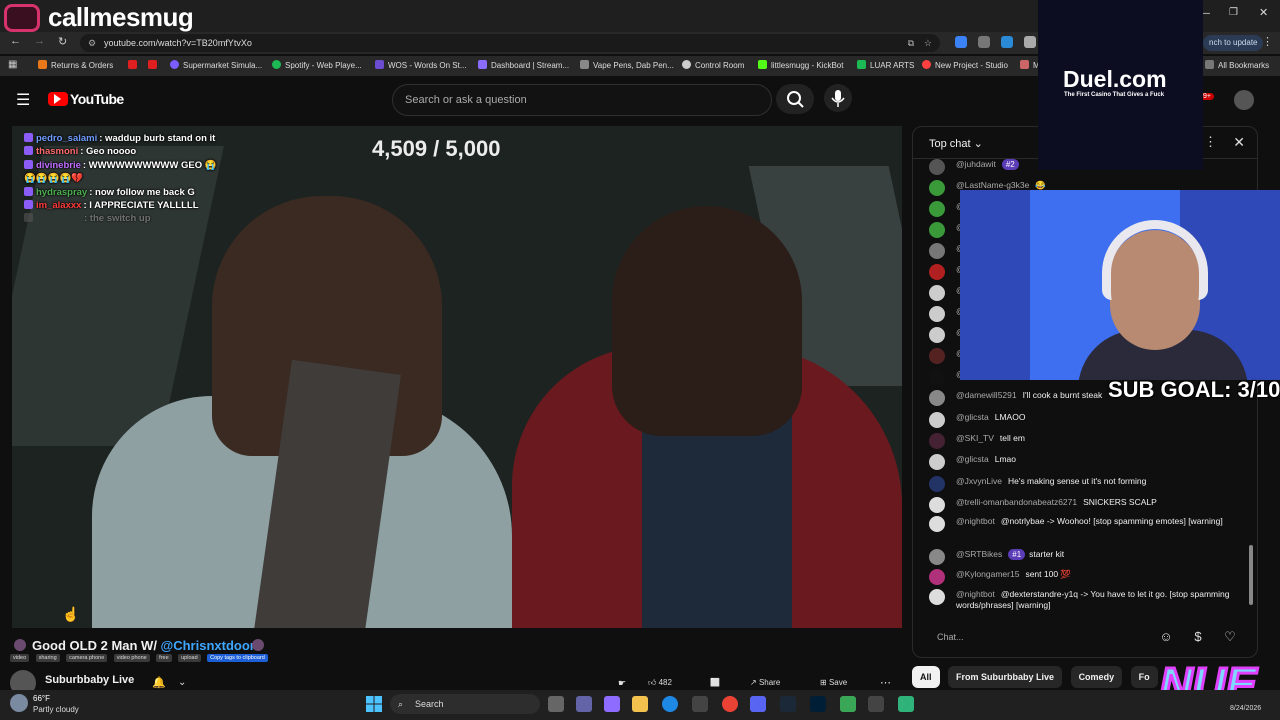 The width and height of the screenshot is (1280, 720). What do you see at coordinates (848, 704) in the screenshot?
I see `notes-icon` at bounding box center [848, 704].